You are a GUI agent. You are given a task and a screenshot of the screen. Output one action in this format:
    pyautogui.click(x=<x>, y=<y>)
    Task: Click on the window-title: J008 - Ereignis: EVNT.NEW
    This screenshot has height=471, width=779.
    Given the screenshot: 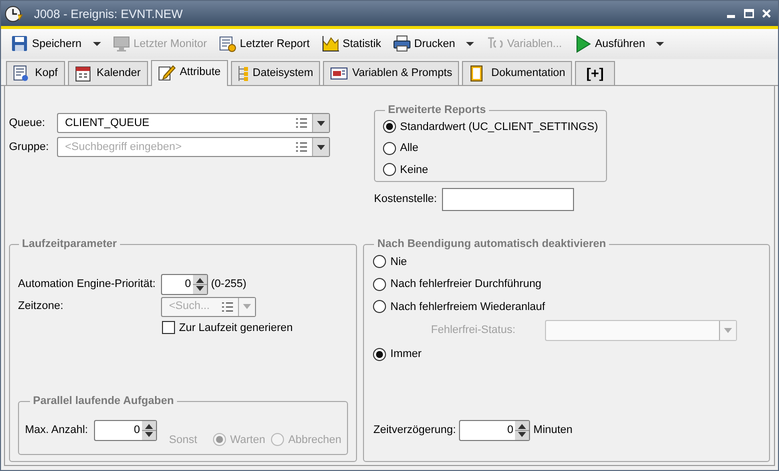 What is the action you would take?
    pyautogui.click(x=108, y=14)
    